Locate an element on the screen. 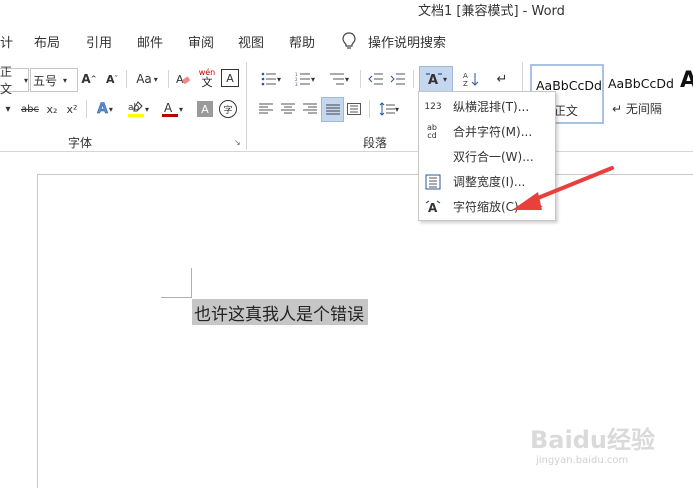  strikethrough-button: abc is located at coordinates (30, 109).